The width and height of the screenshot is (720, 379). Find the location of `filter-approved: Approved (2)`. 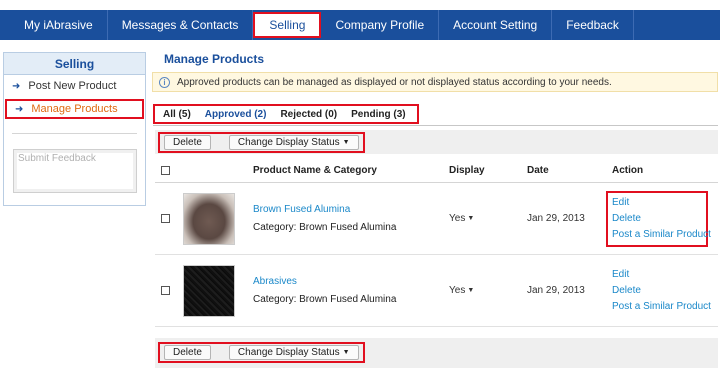

filter-approved: Approved (2) is located at coordinates (236, 114).